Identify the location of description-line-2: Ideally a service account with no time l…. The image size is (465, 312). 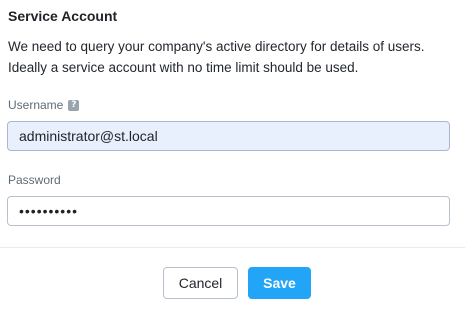
(183, 67).